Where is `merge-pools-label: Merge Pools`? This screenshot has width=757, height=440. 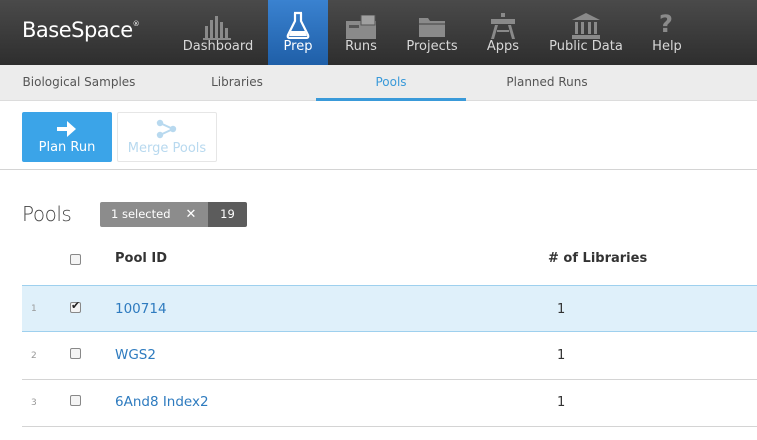
merge-pools-label: Merge Pools is located at coordinates (167, 148).